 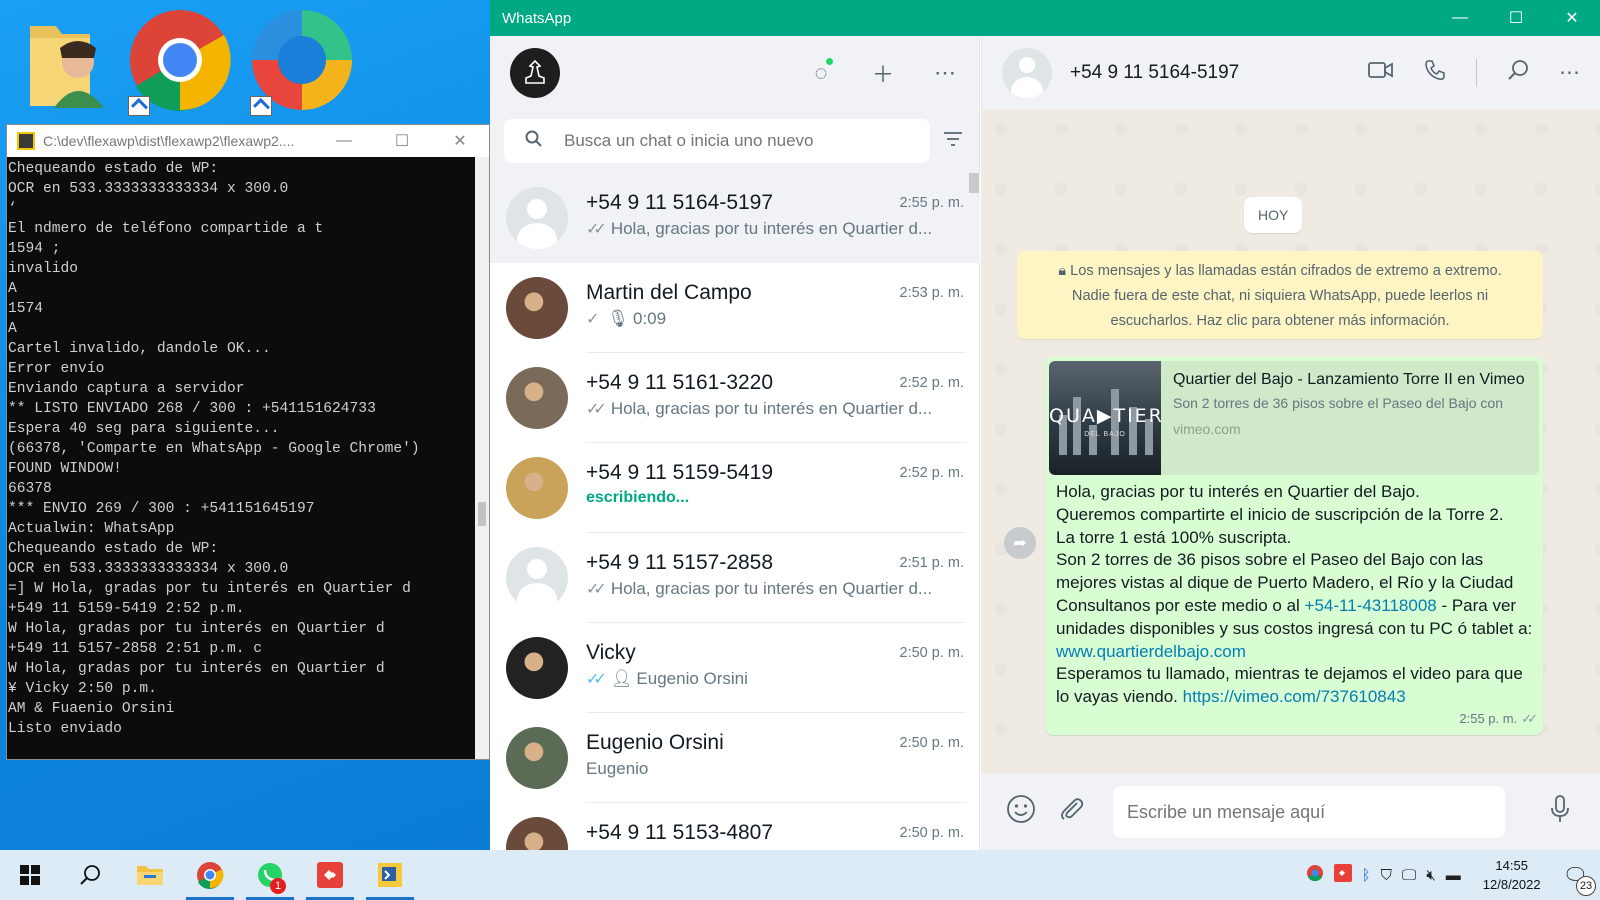 What do you see at coordinates (735, 758) in the screenshot?
I see `chat-item: Eugenio Orsini 2:50 p. m. Eugenio` at bounding box center [735, 758].